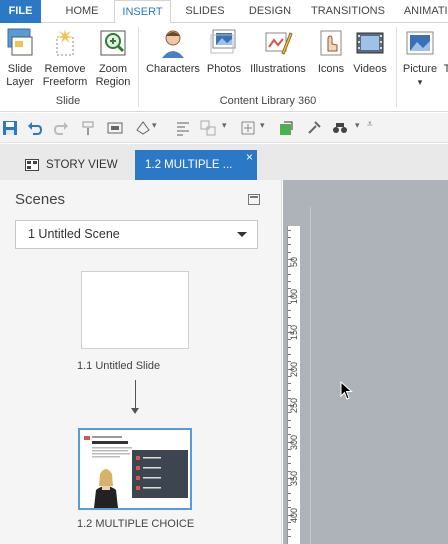  I want to click on slide-layer-label-2: Layer, so click(20, 82).